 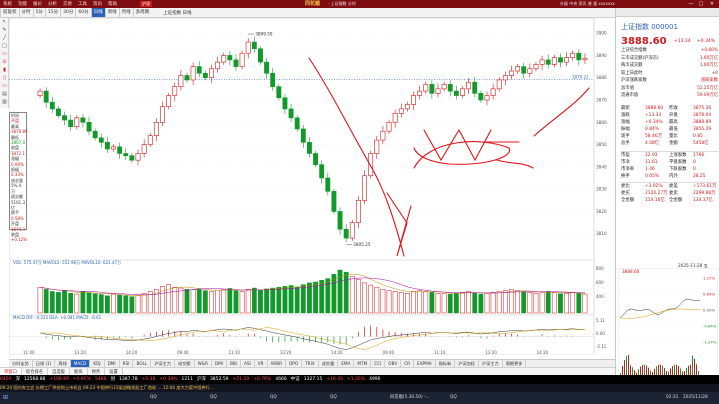 I want to click on indicator-tab: BBI, so click(x=234, y=363).